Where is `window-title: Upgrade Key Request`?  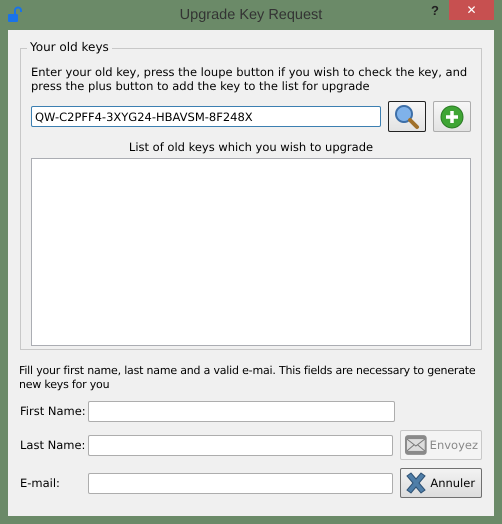
window-title: Upgrade Key Request is located at coordinates (251, 15).